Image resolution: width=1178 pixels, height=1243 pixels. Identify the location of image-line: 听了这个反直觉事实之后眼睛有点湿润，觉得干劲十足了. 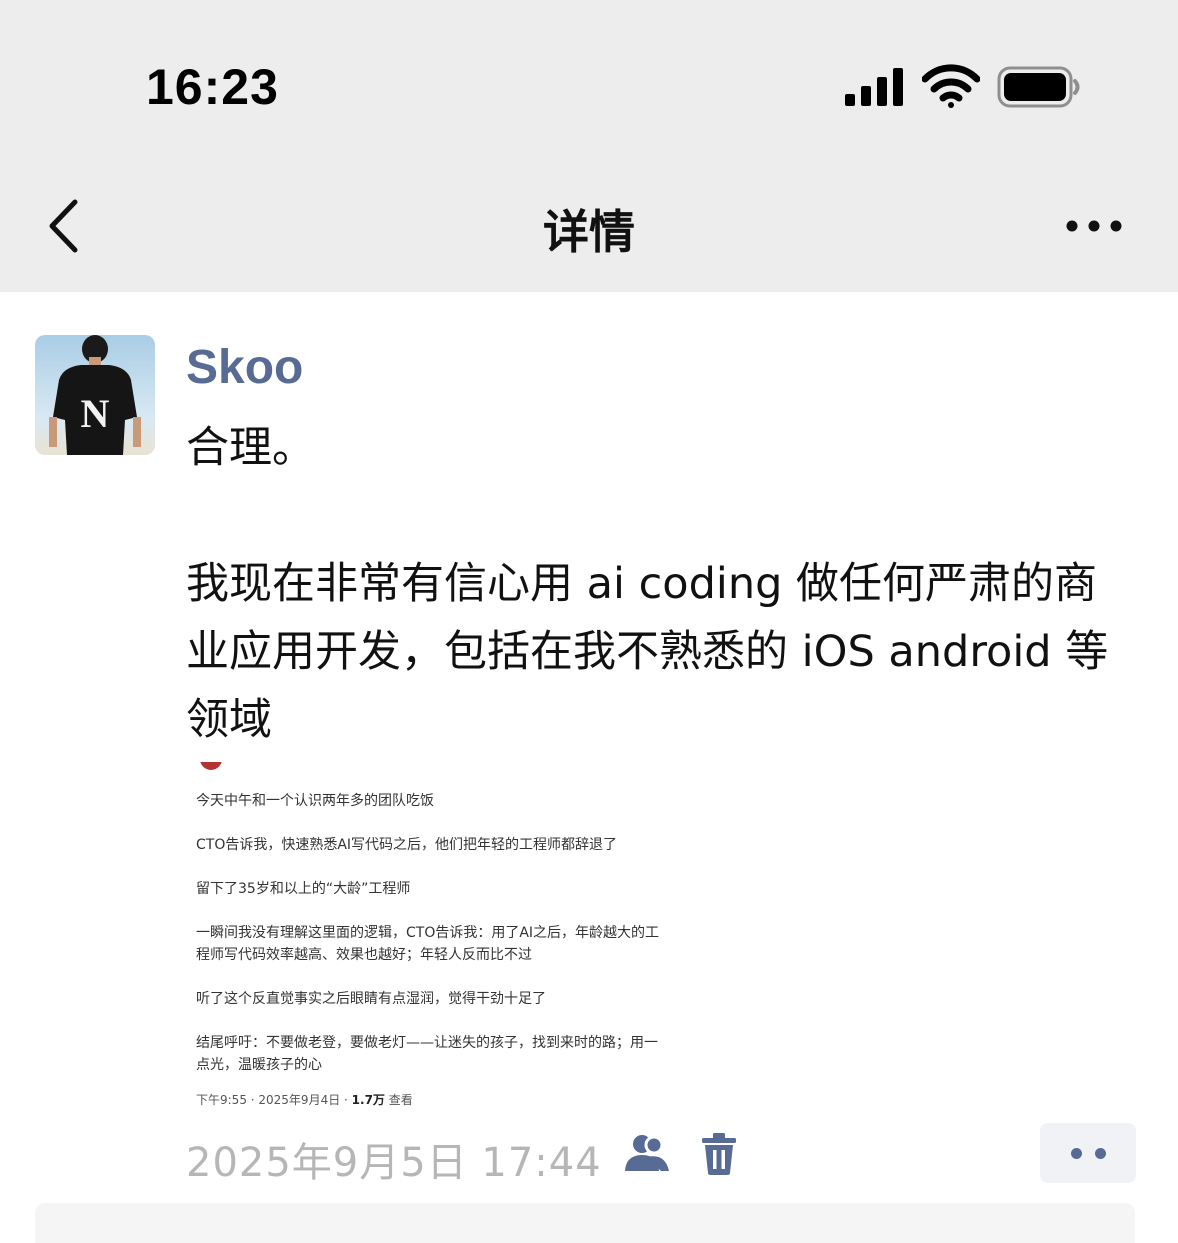
(371, 999).